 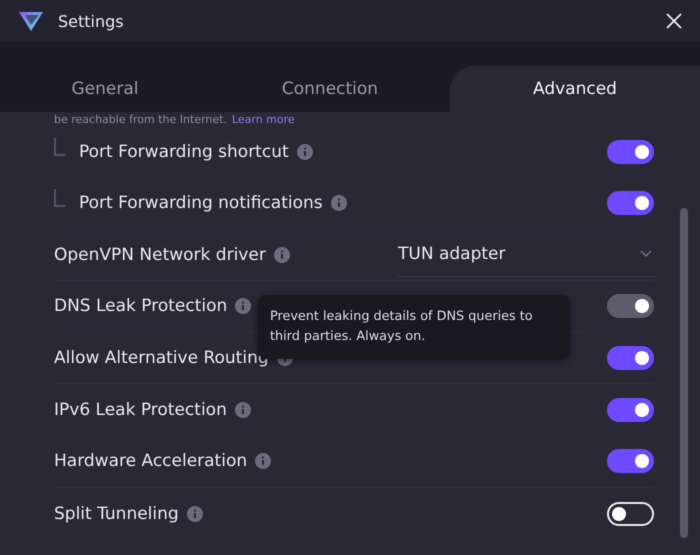 What do you see at coordinates (184, 152) in the screenshot?
I see `setting-label: Port Forwarding shortcut` at bounding box center [184, 152].